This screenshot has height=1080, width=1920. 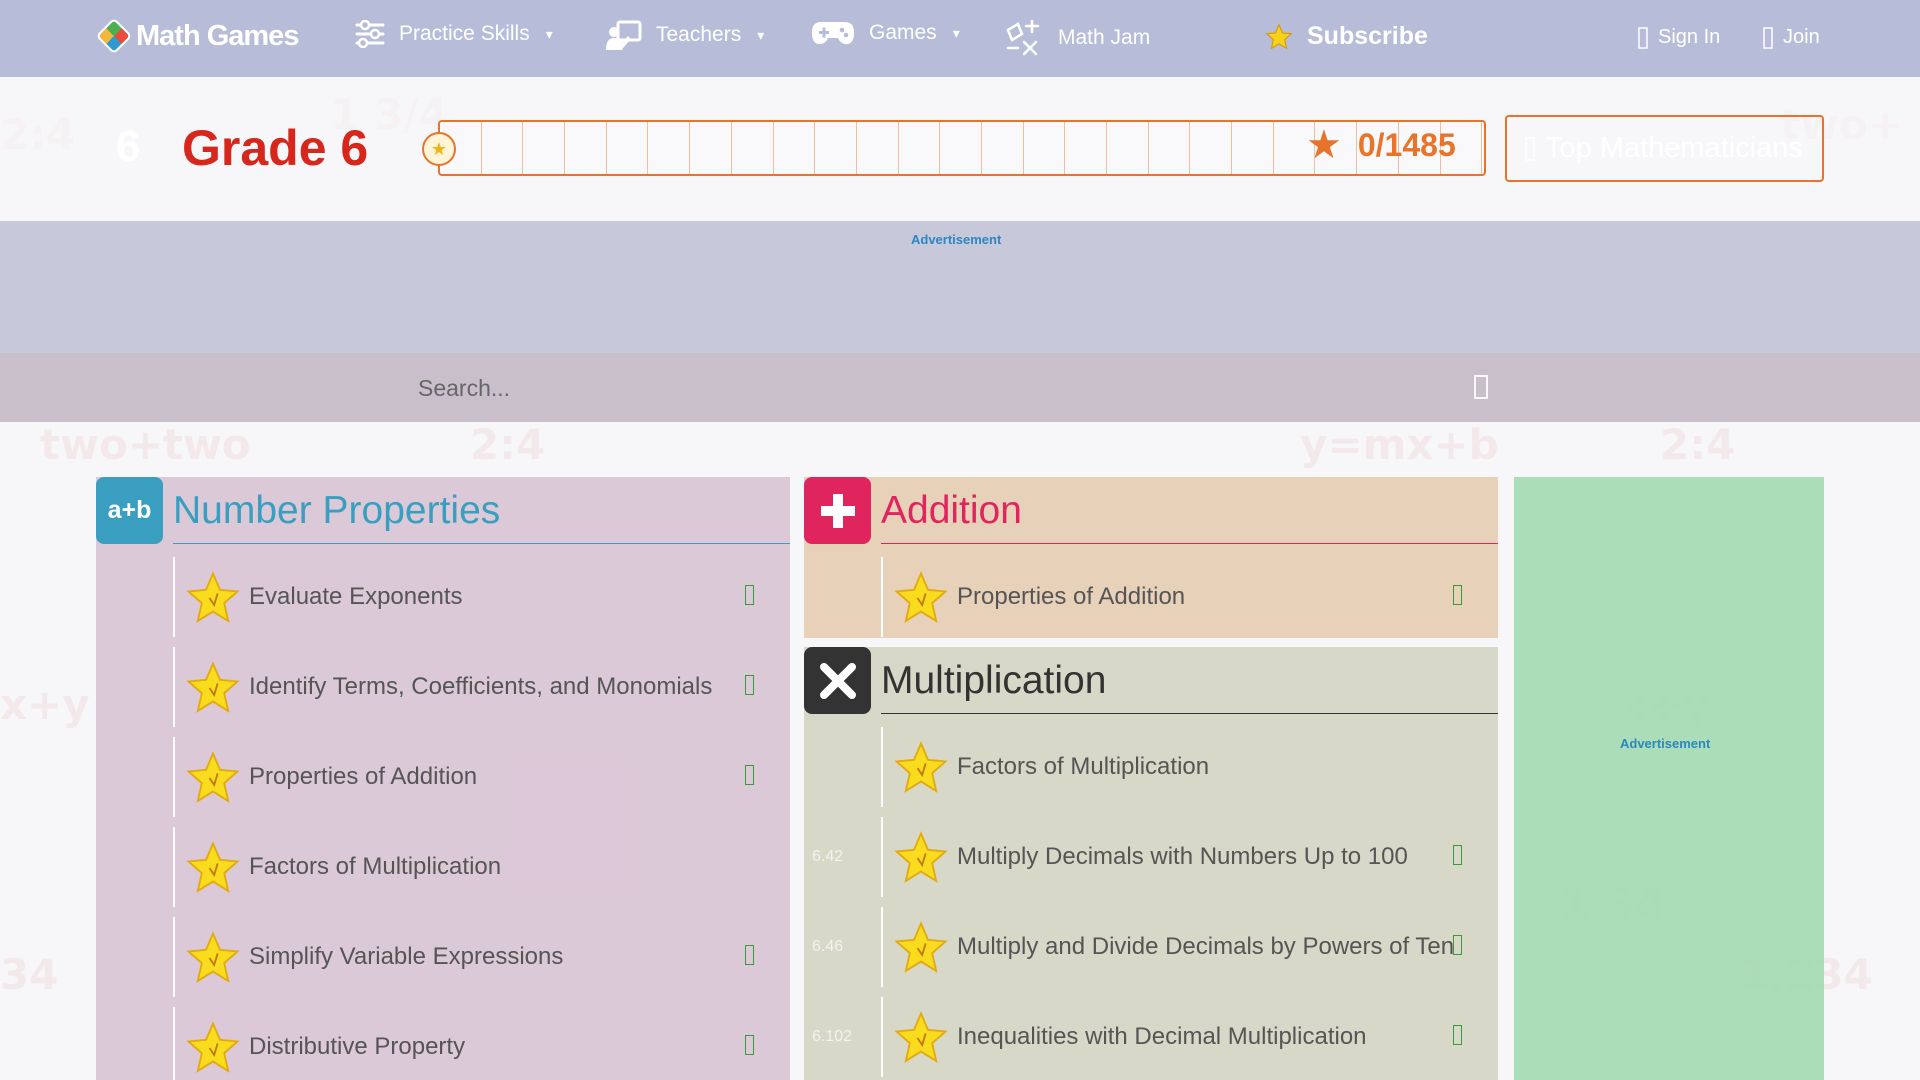 What do you see at coordinates (1689, 37) in the screenshot?
I see `sign-in-label: Sign In` at bounding box center [1689, 37].